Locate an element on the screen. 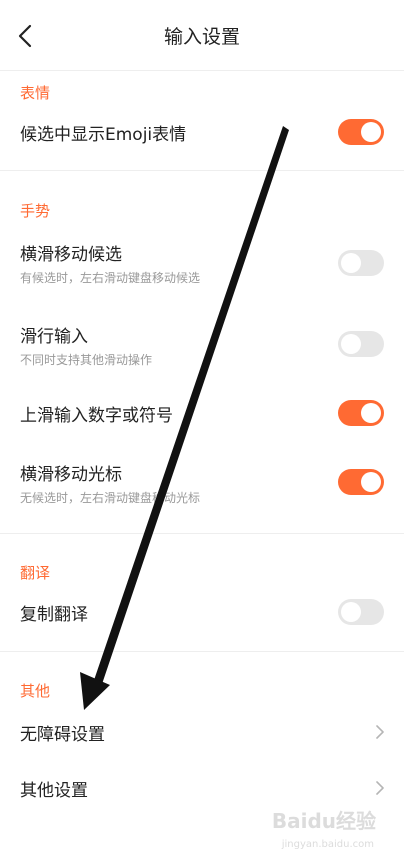 Image resolution: width=404 pixels, height=862 pixels. setting-subtitle: 有候选时，左右滑动键盘移动候选 is located at coordinates (110, 278).